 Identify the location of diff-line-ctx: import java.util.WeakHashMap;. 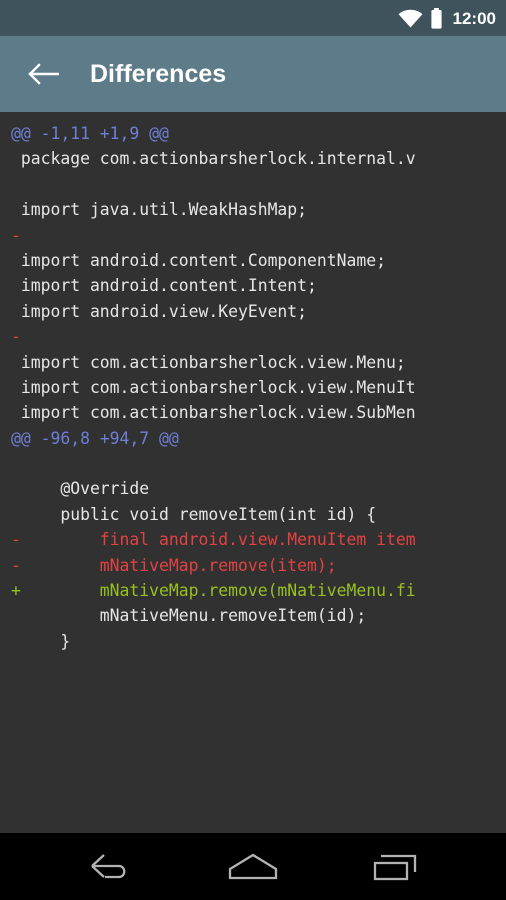
(159, 210).